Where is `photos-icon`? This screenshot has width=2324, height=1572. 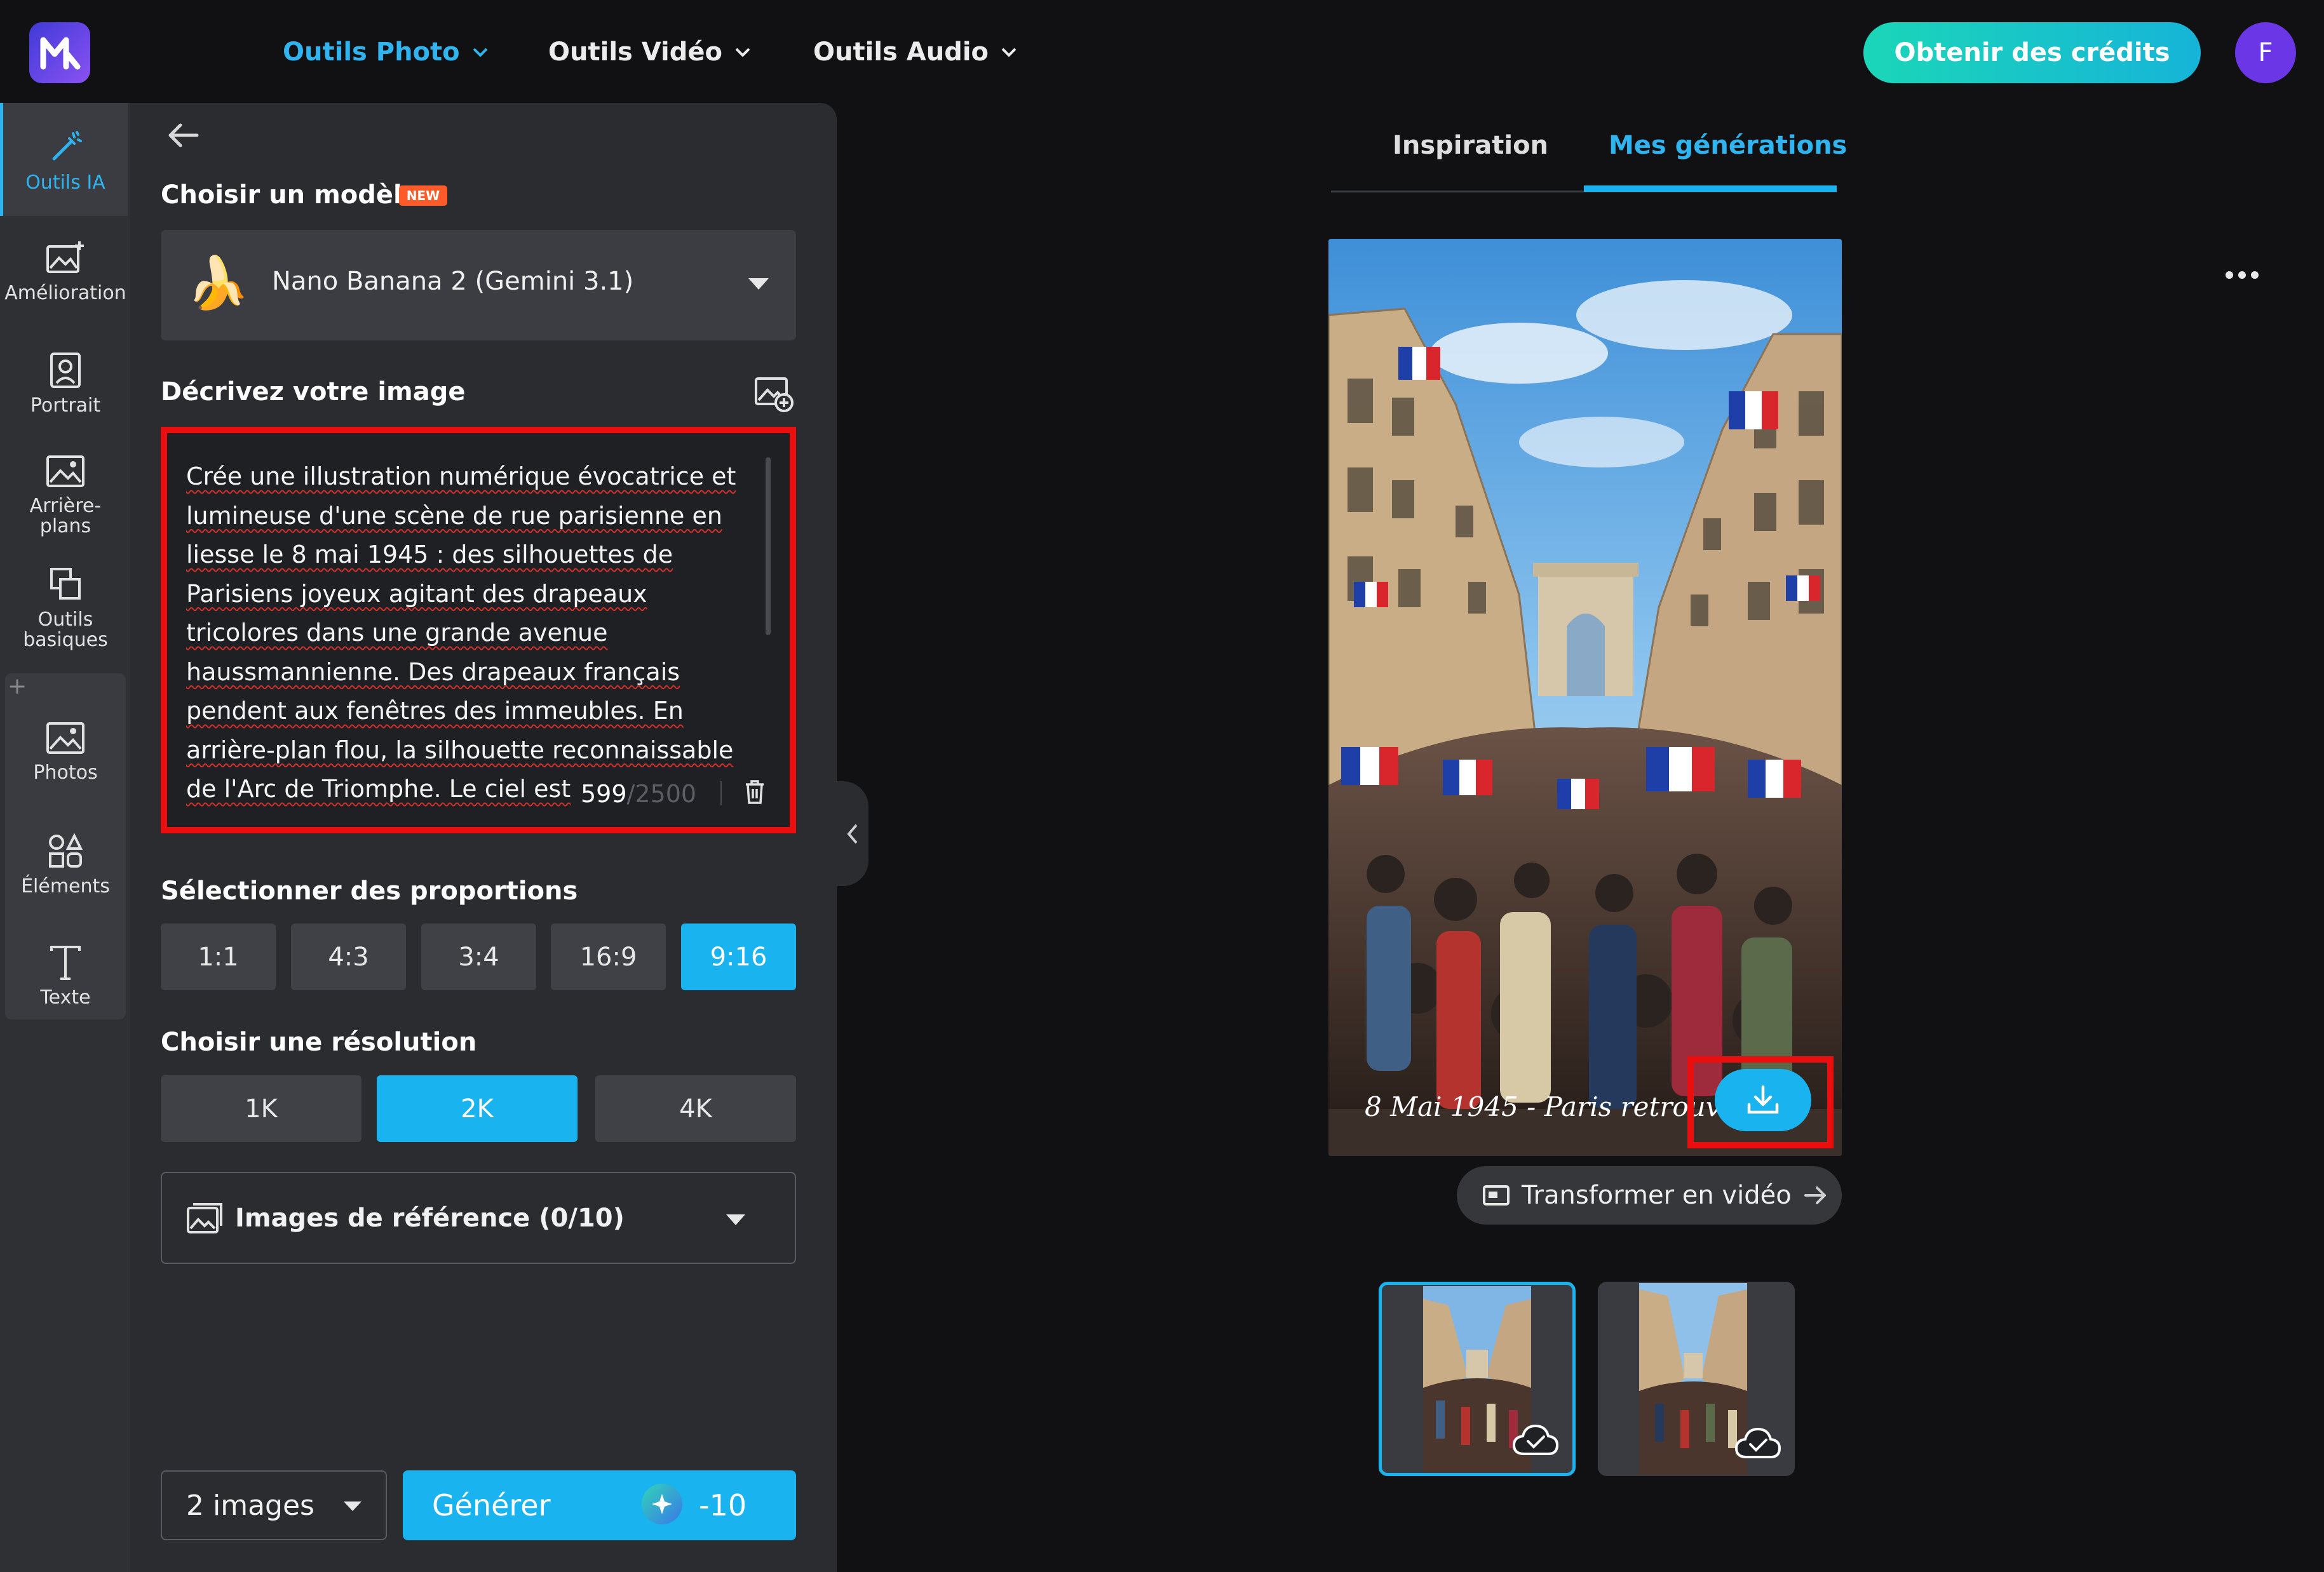
photos-icon is located at coordinates (65, 738).